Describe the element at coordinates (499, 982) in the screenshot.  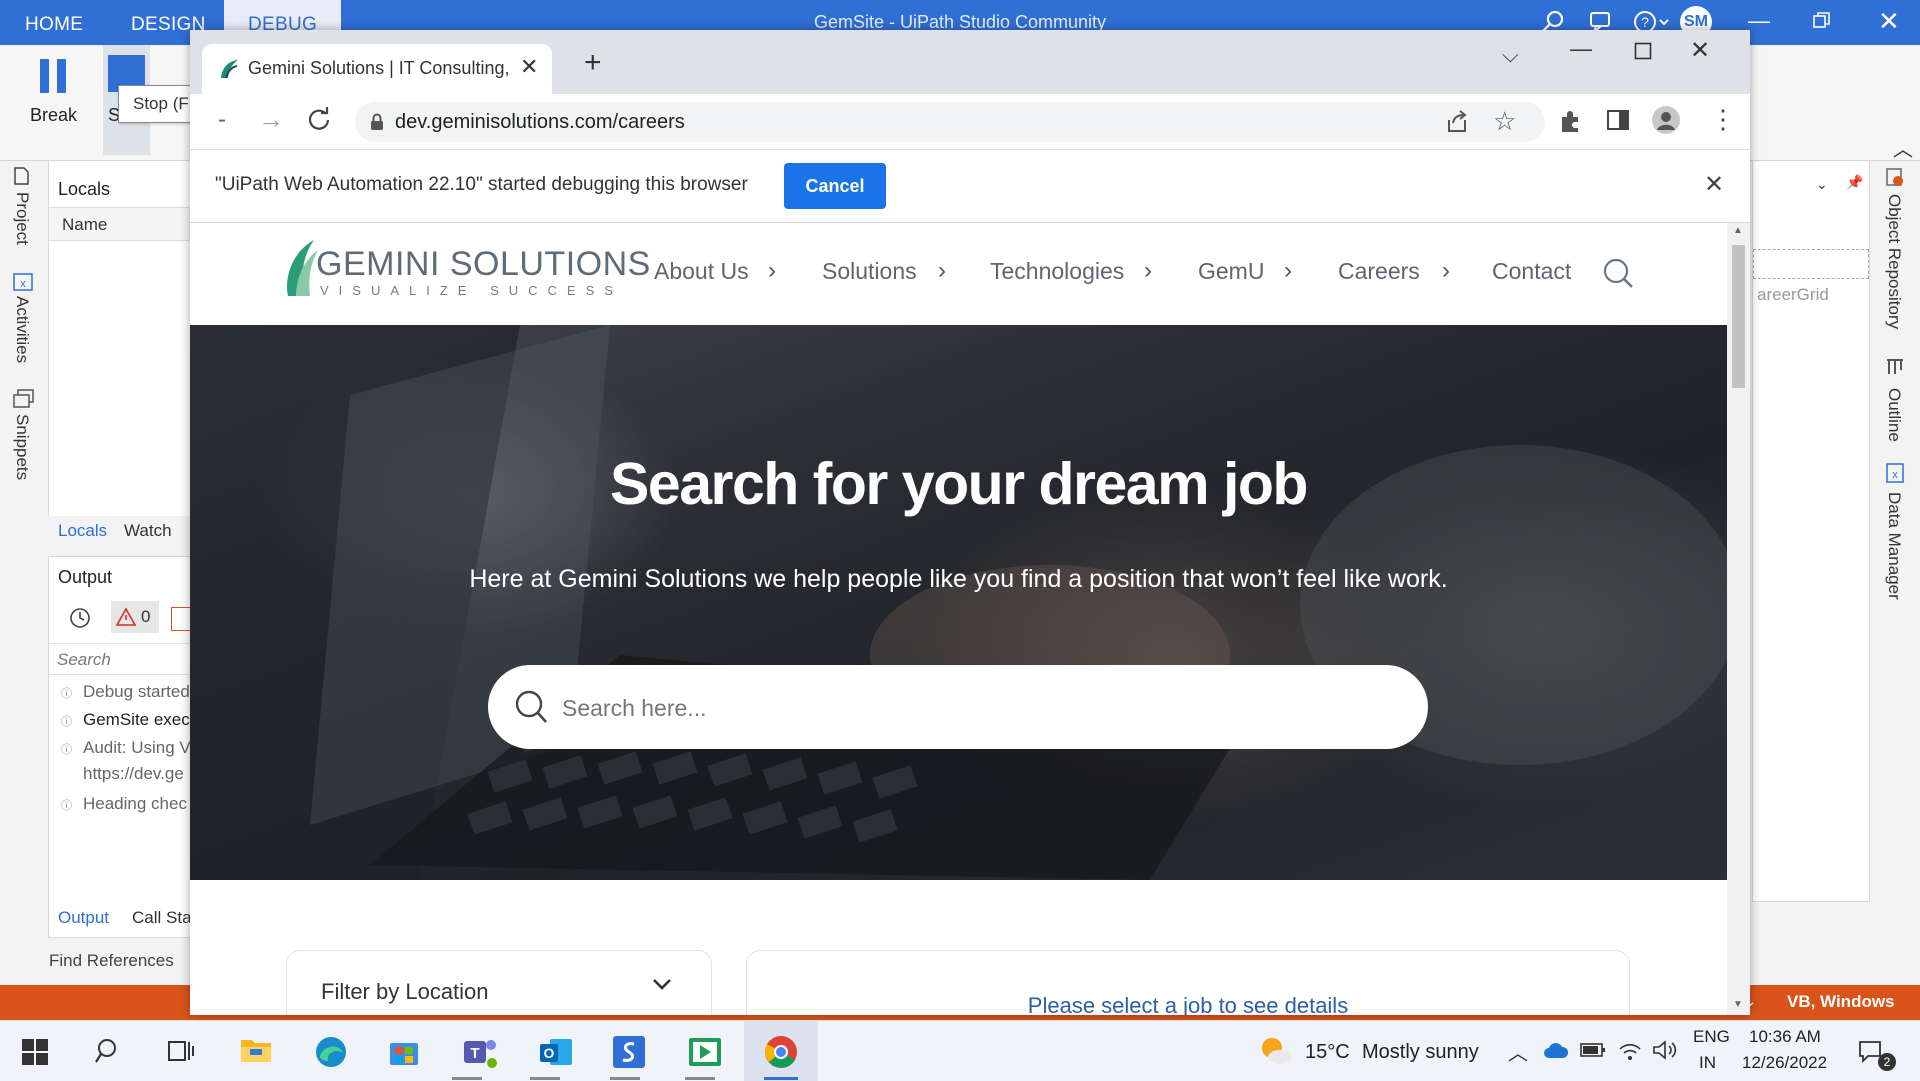
I see `filter-by-location-dropdown: Filter by Location` at that location.